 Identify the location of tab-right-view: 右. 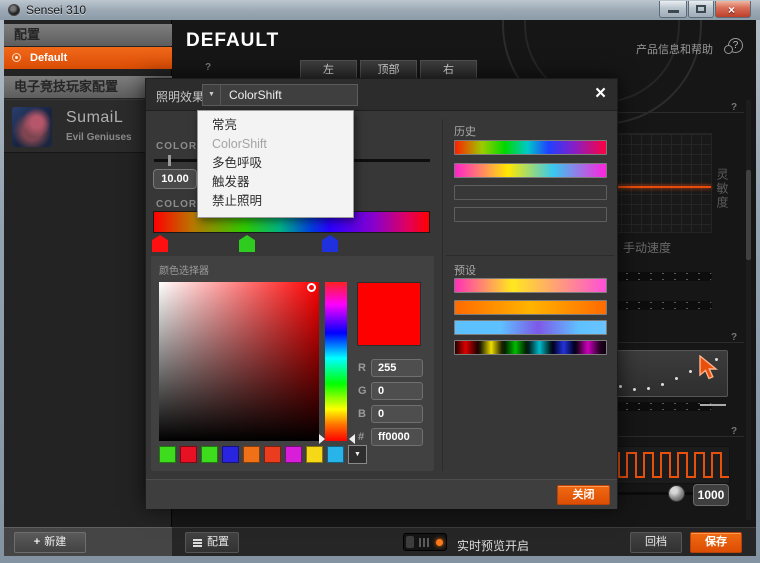
(448, 69).